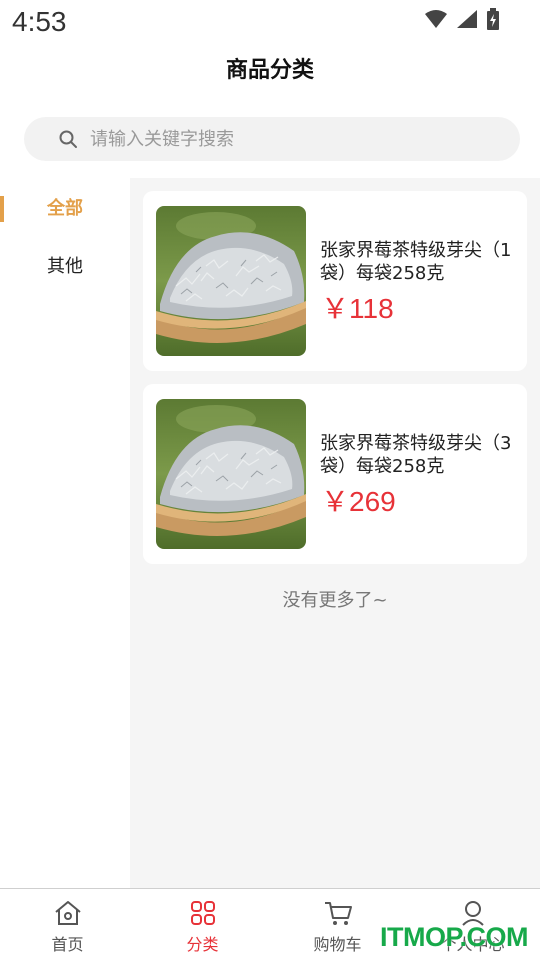 The height and width of the screenshot is (960, 540). I want to click on sidebar-item-all: 全部, so click(65, 209).